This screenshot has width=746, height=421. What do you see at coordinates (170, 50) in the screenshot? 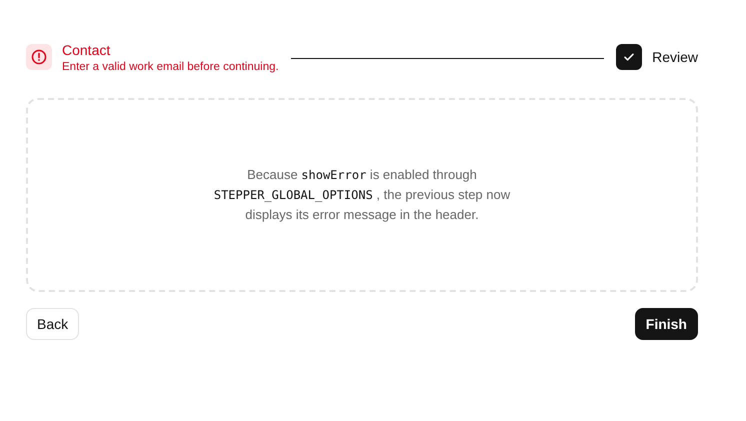
I see `step-label: Contact` at bounding box center [170, 50].